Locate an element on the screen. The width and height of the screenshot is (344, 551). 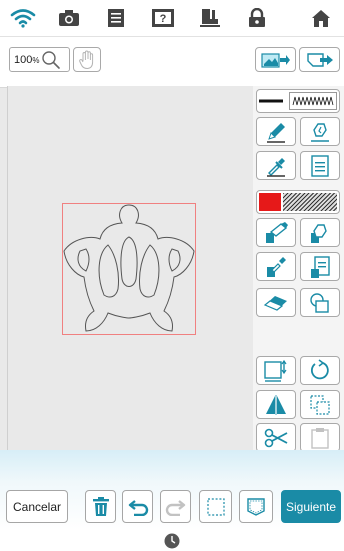
overlap-shapes-icon is located at coordinates (320, 303).